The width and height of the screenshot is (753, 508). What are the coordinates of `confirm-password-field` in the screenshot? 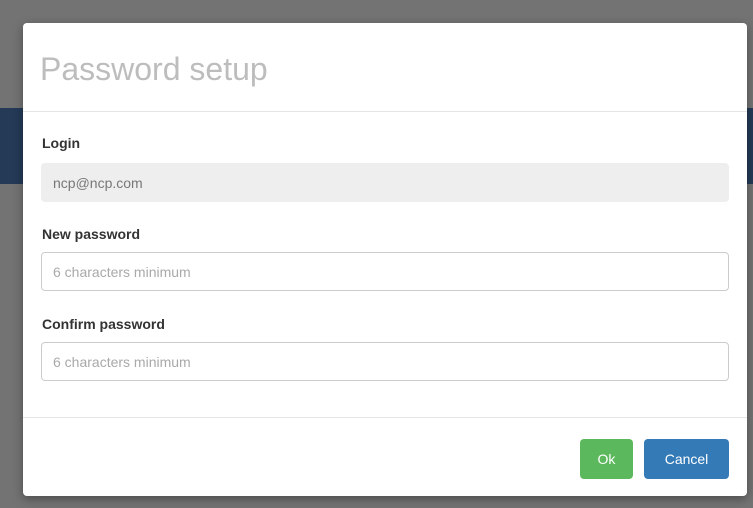 It's located at (385, 361).